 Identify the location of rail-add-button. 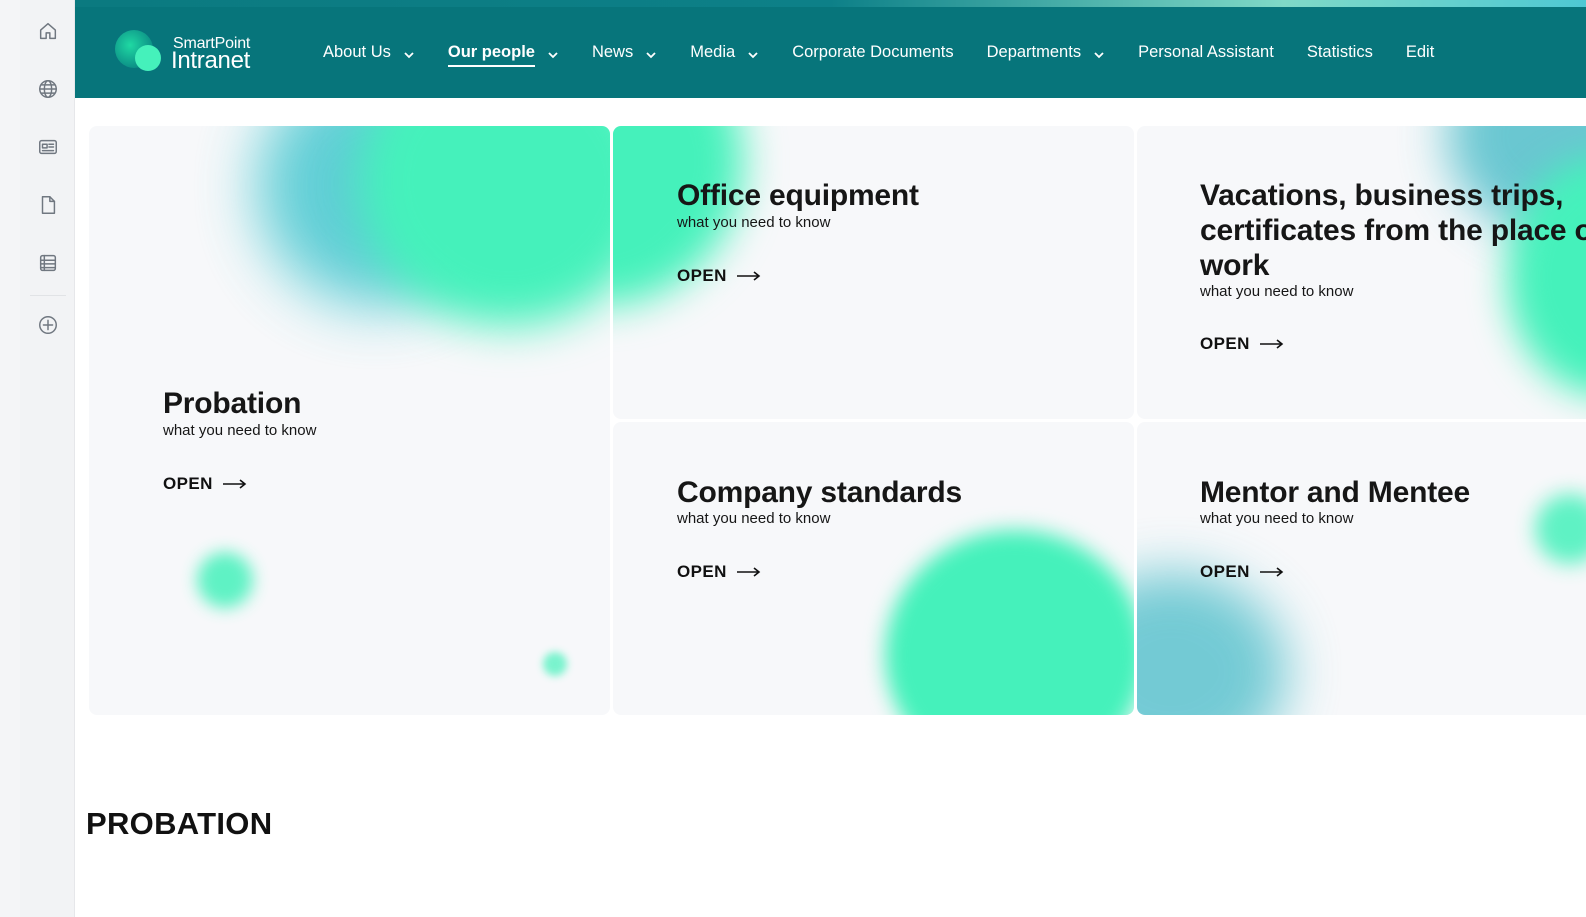
(47, 327).